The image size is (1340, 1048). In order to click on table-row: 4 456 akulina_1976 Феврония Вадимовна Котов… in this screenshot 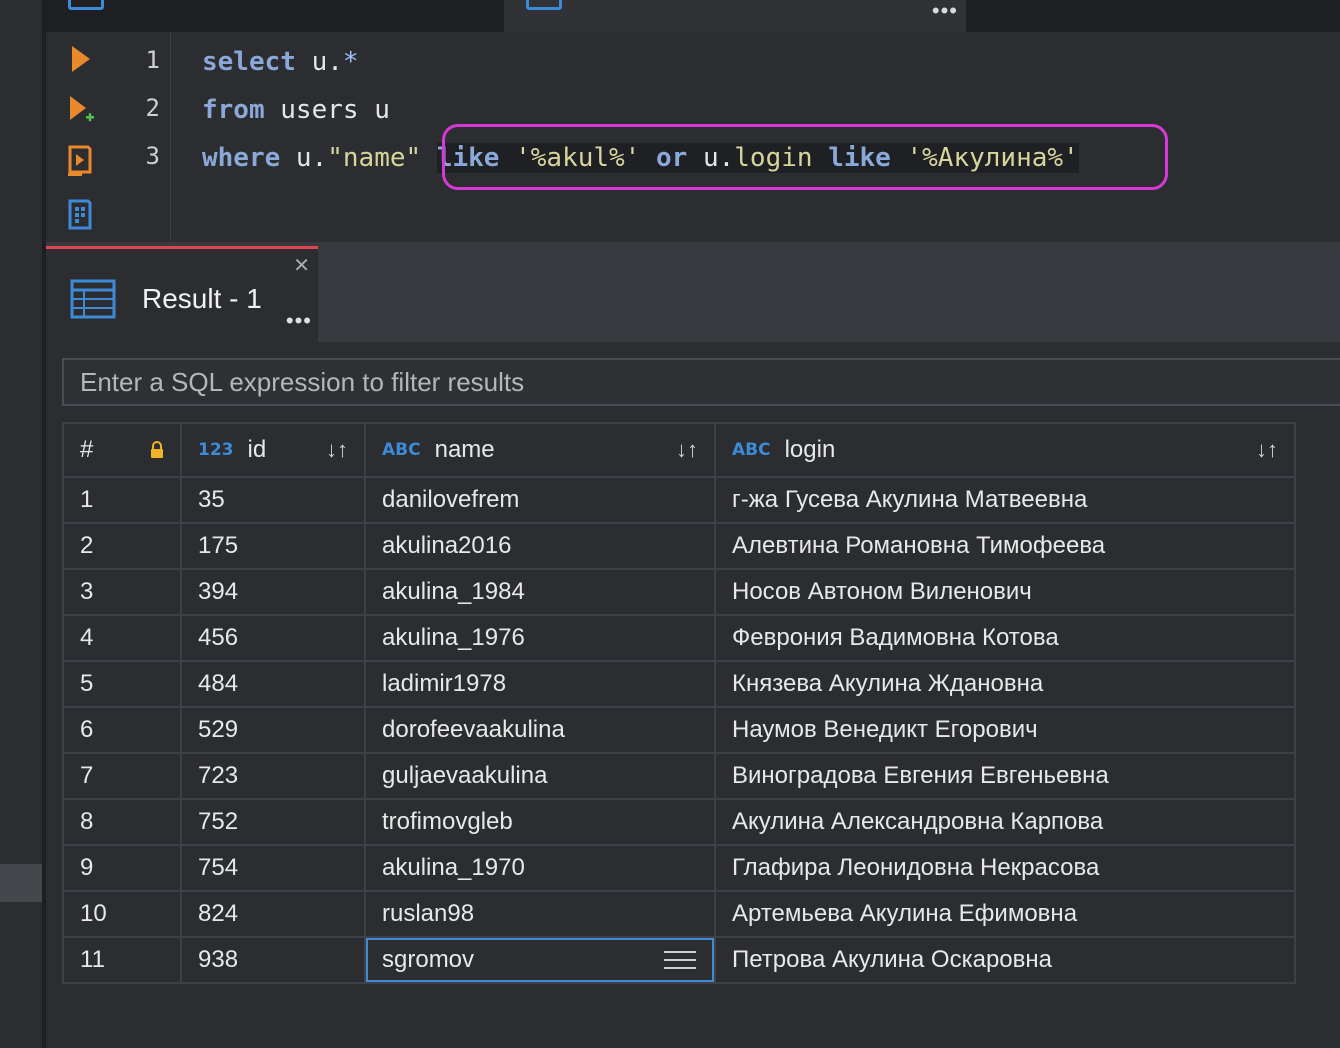, I will do `click(679, 638)`.